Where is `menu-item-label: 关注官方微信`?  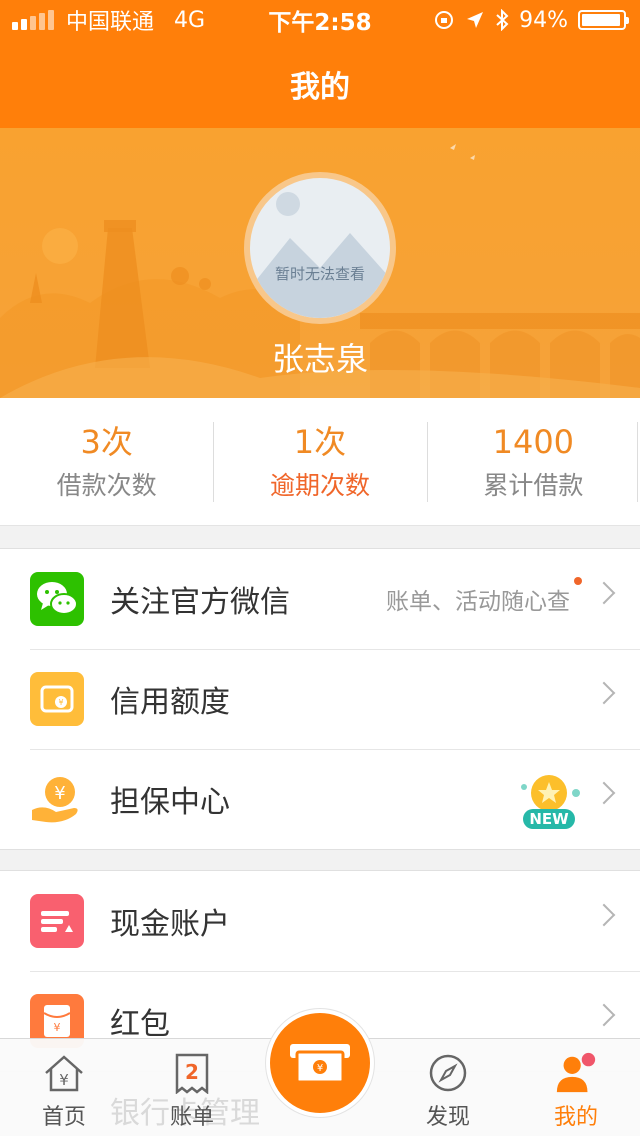 menu-item-label: 关注官方微信 is located at coordinates (200, 602).